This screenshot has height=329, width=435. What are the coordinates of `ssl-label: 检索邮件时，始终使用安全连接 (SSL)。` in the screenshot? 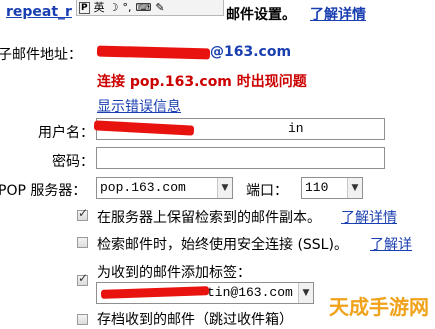 It's located at (222, 245).